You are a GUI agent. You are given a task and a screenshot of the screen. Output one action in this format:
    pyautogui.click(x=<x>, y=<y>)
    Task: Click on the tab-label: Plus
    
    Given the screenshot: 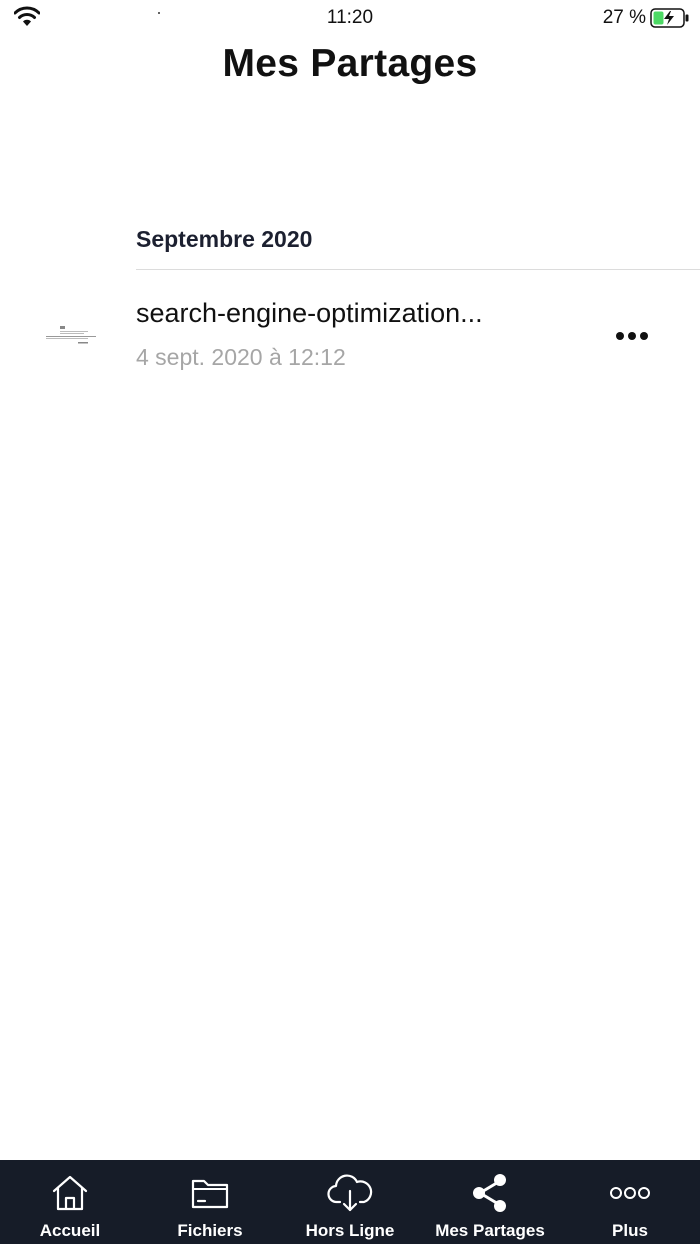 What is the action you would take?
    pyautogui.click(x=630, y=1230)
    